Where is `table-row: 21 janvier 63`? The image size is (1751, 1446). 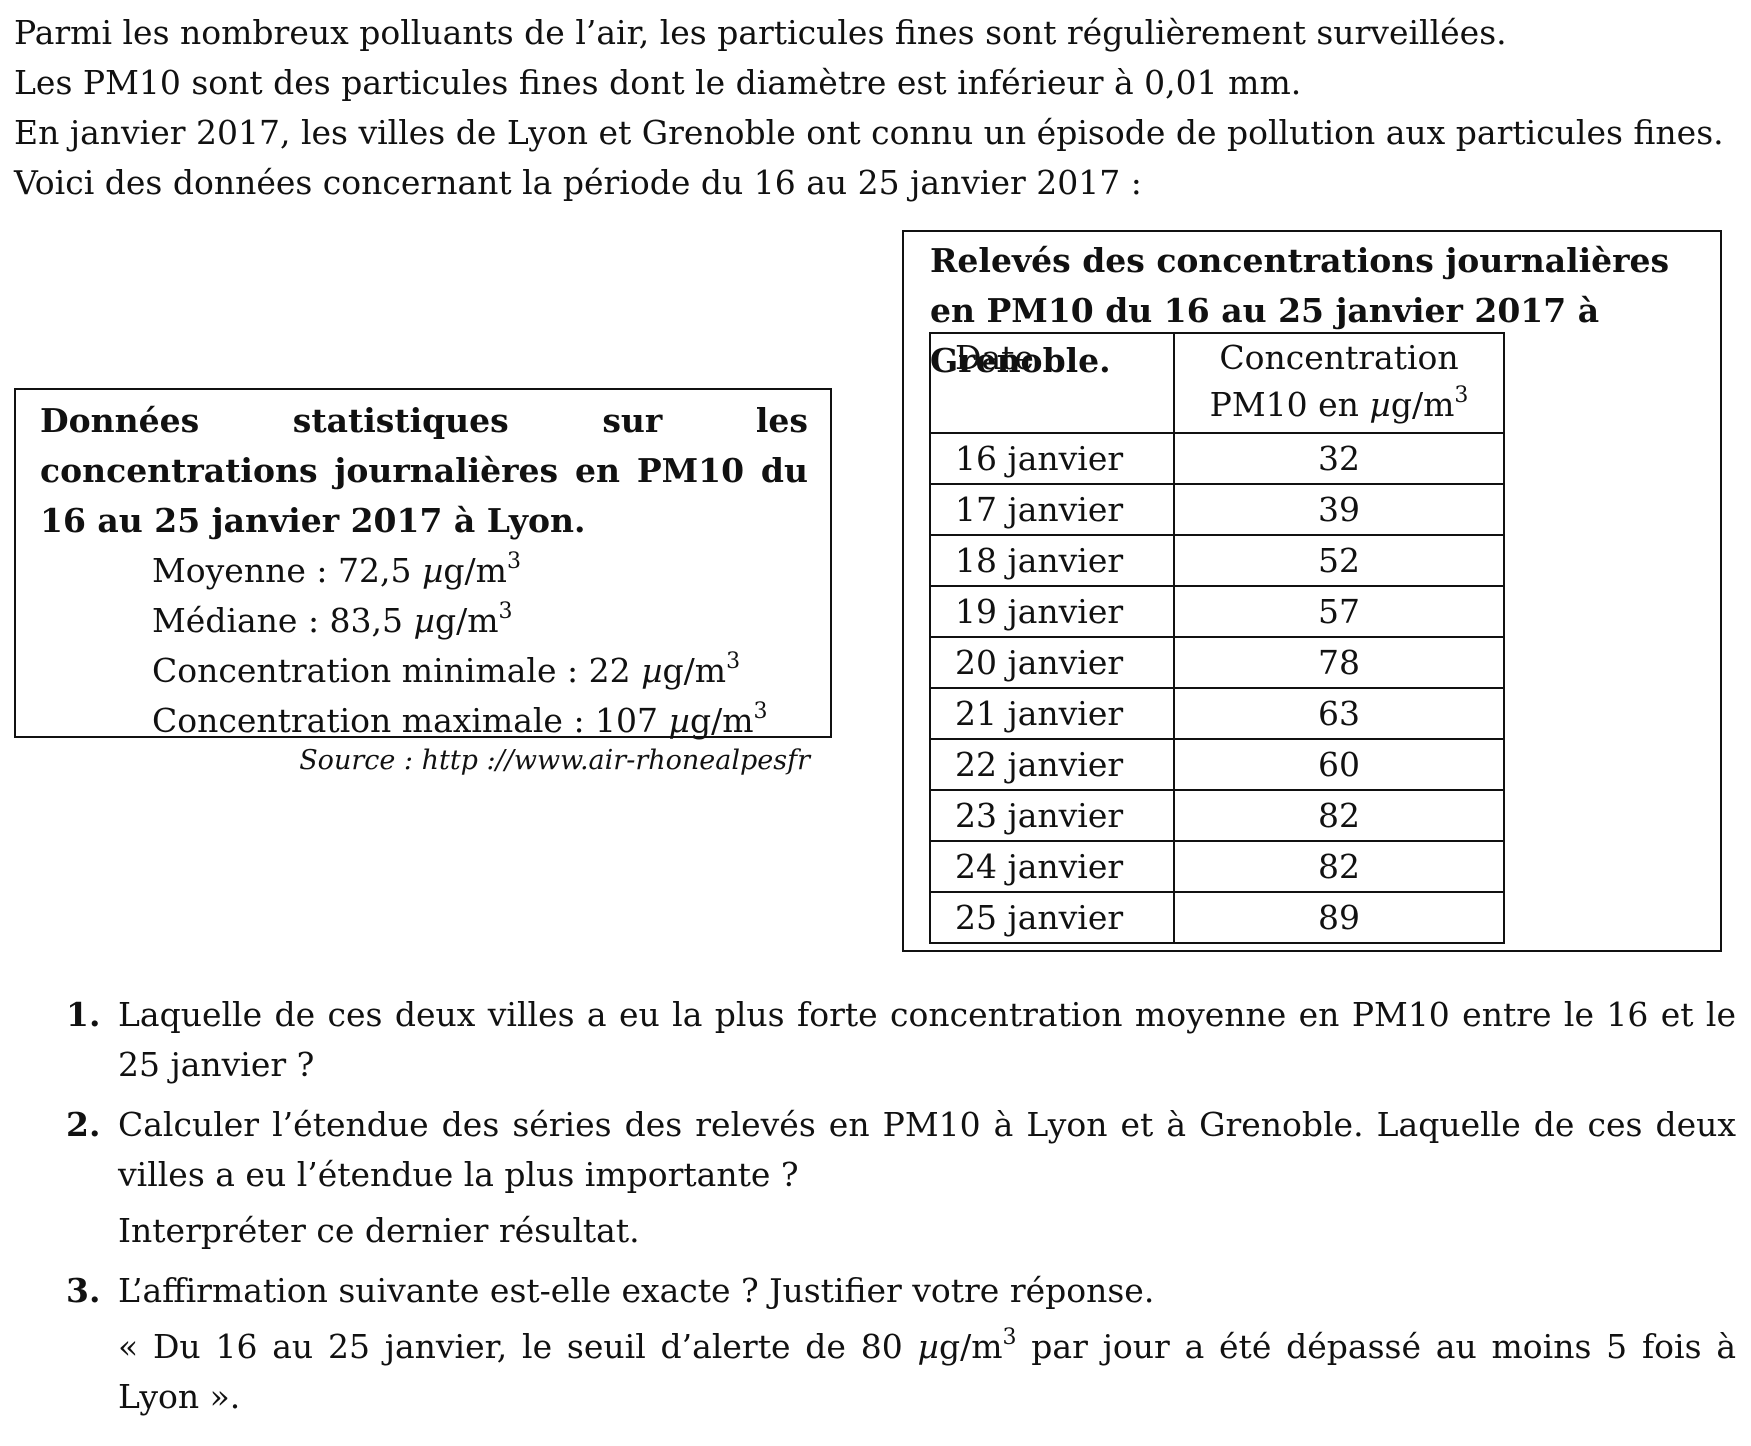
table-row: 21 janvier 63 is located at coordinates (1217, 713).